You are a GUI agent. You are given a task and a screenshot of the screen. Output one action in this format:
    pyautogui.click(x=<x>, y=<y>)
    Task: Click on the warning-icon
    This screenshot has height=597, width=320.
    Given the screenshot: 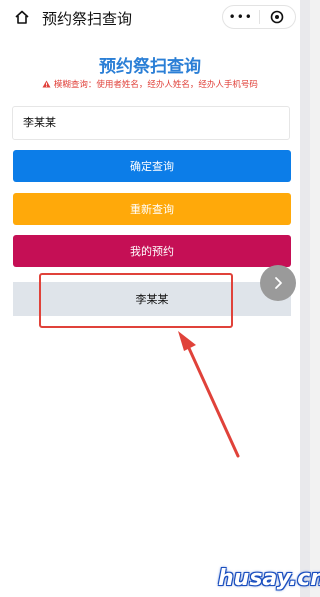 What is the action you would take?
    pyautogui.click(x=46, y=84)
    